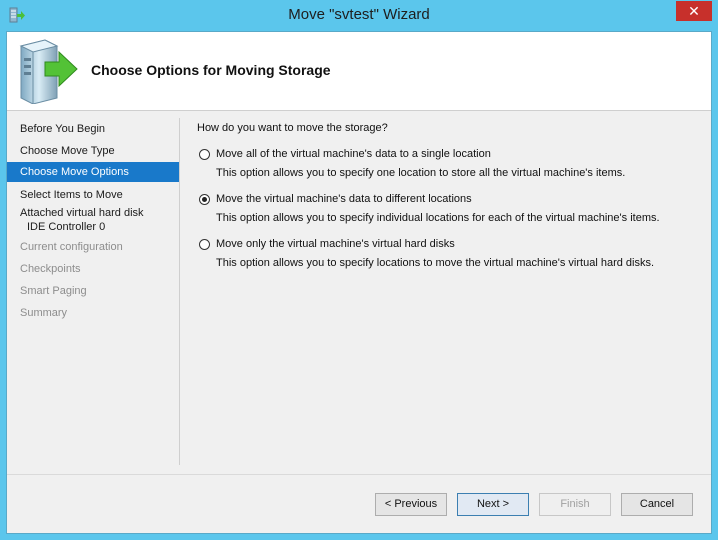 This screenshot has height=540, width=718. Describe the element at coordinates (44, 313) in the screenshot. I see `nav-step-label: Summary` at that location.